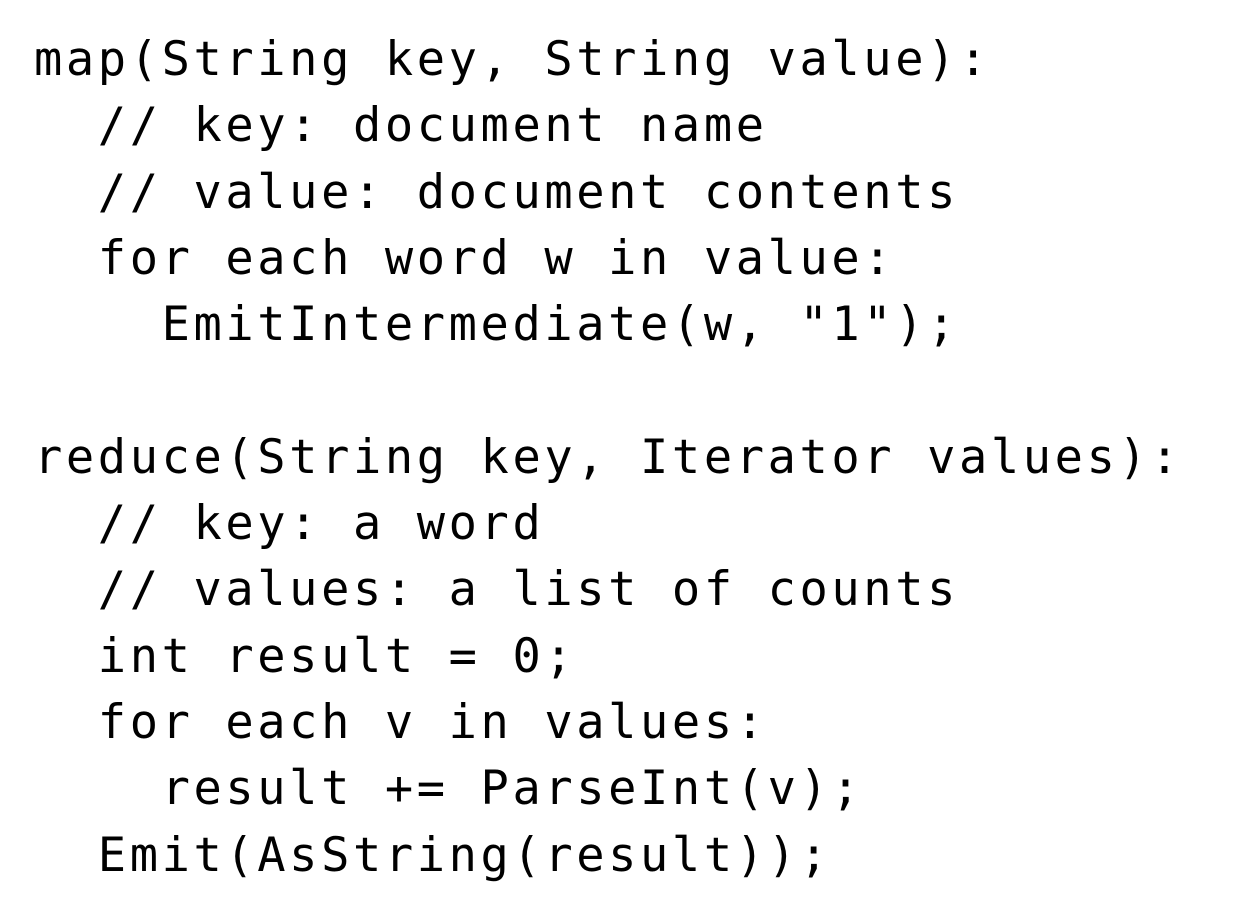 This screenshot has height=905, width=1246. What do you see at coordinates (496, 325) in the screenshot?
I see `code-line: EmitIntermediate(w, "1");` at bounding box center [496, 325].